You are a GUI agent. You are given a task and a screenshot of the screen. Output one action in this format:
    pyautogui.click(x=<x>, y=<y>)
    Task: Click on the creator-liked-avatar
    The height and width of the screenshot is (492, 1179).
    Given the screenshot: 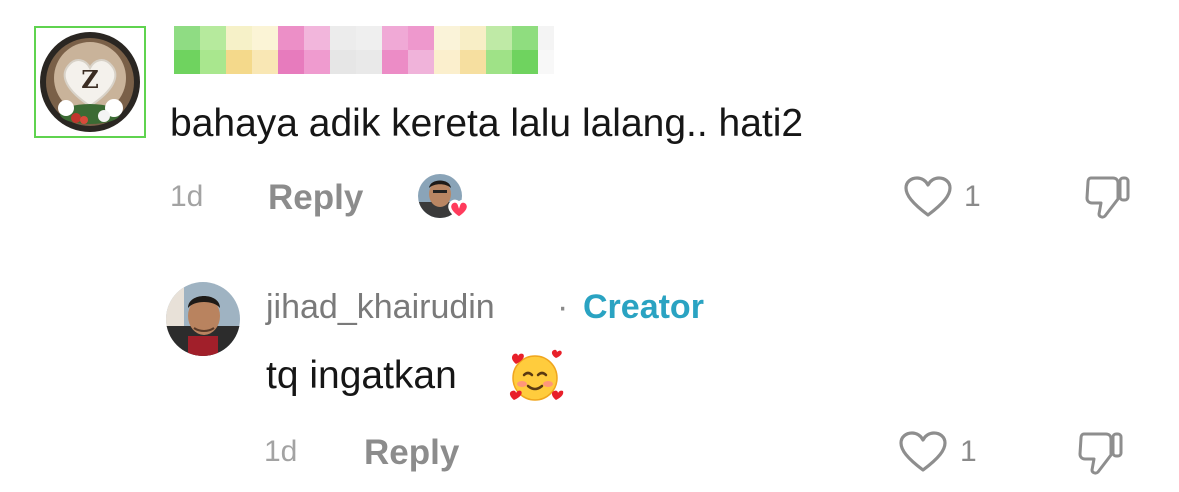 What is the action you would take?
    pyautogui.click(x=444, y=197)
    